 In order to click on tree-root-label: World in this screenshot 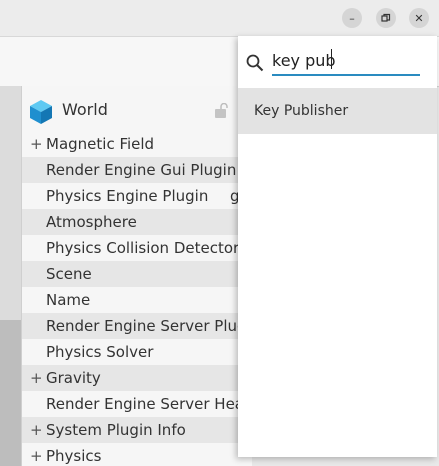, I will do `click(85, 109)`.